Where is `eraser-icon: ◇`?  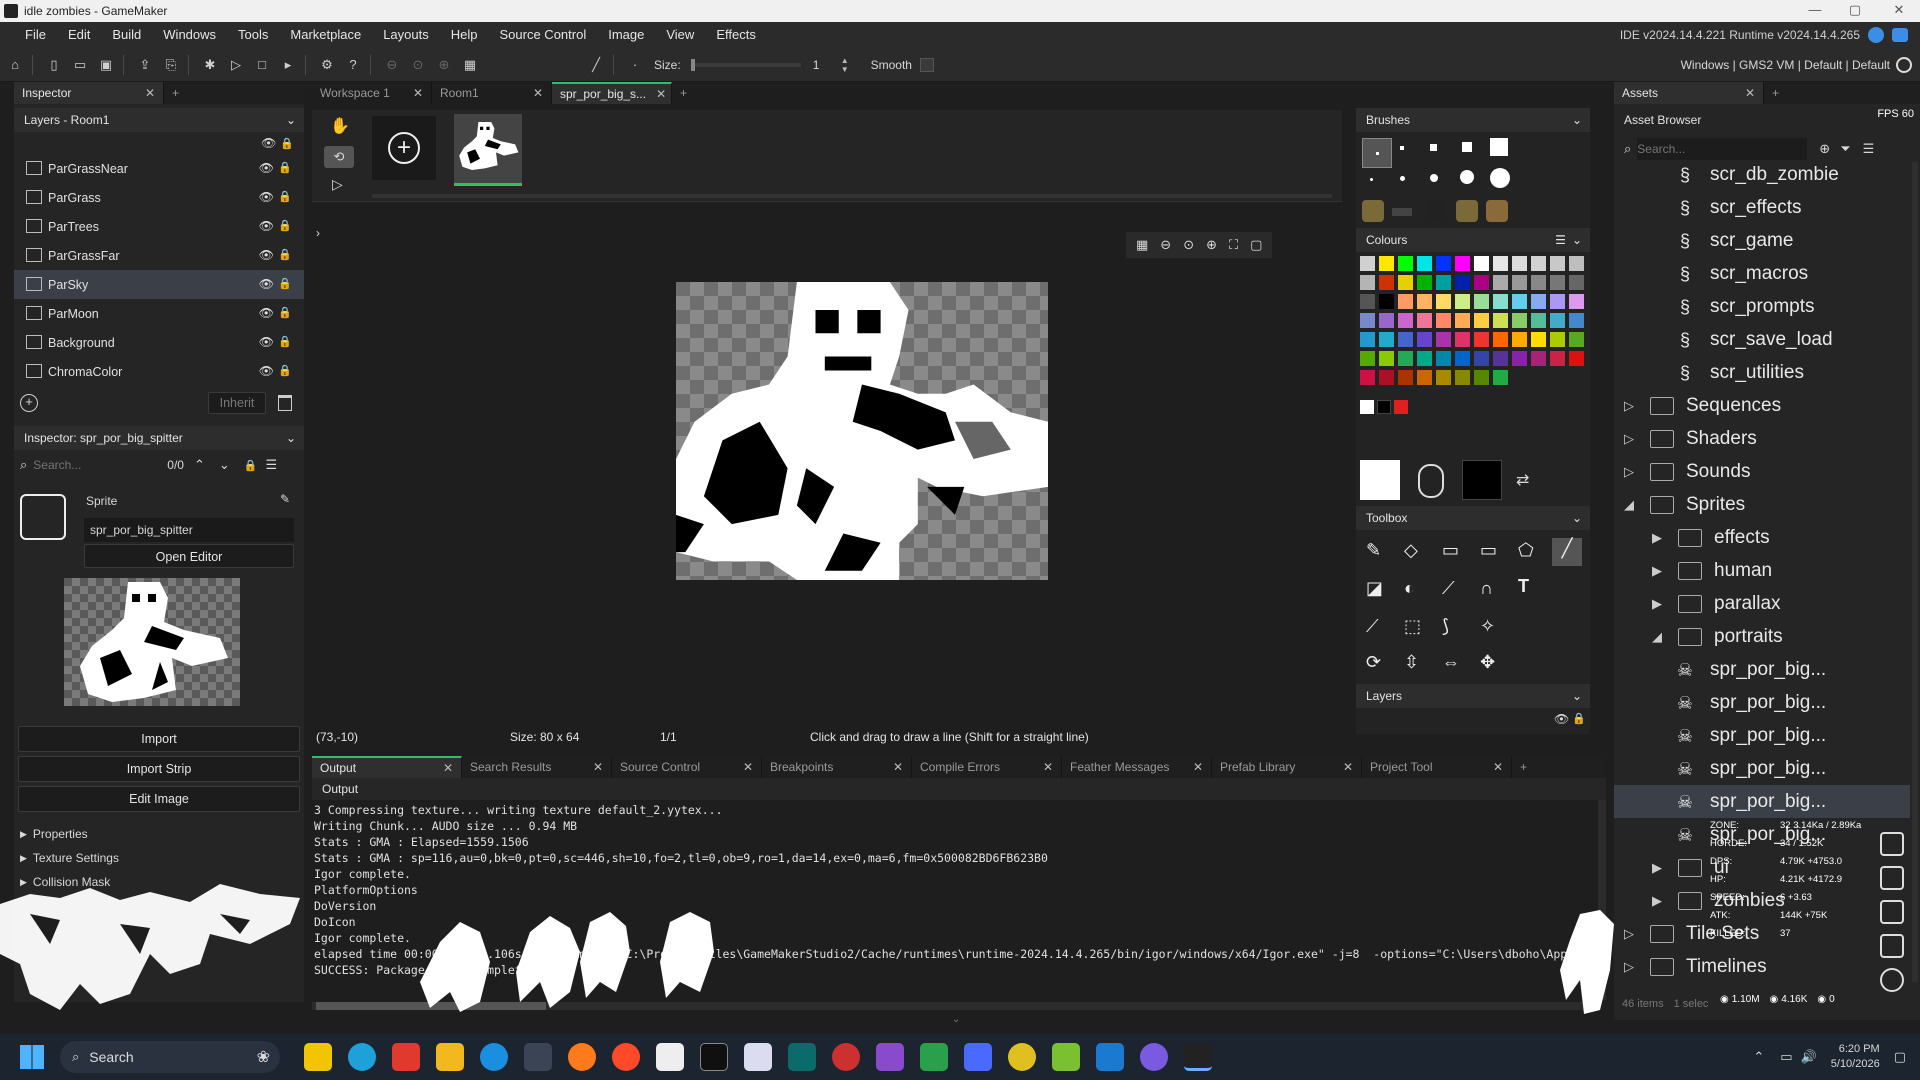
eraser-icon: ◇ is located at coordinates (1411, 550).